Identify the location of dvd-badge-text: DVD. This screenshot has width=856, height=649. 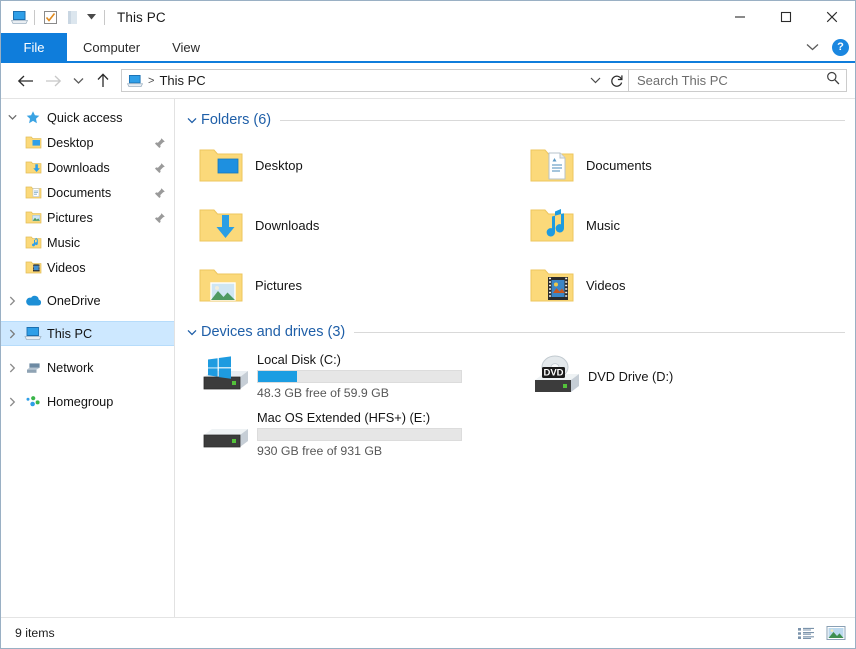
(553, 373).